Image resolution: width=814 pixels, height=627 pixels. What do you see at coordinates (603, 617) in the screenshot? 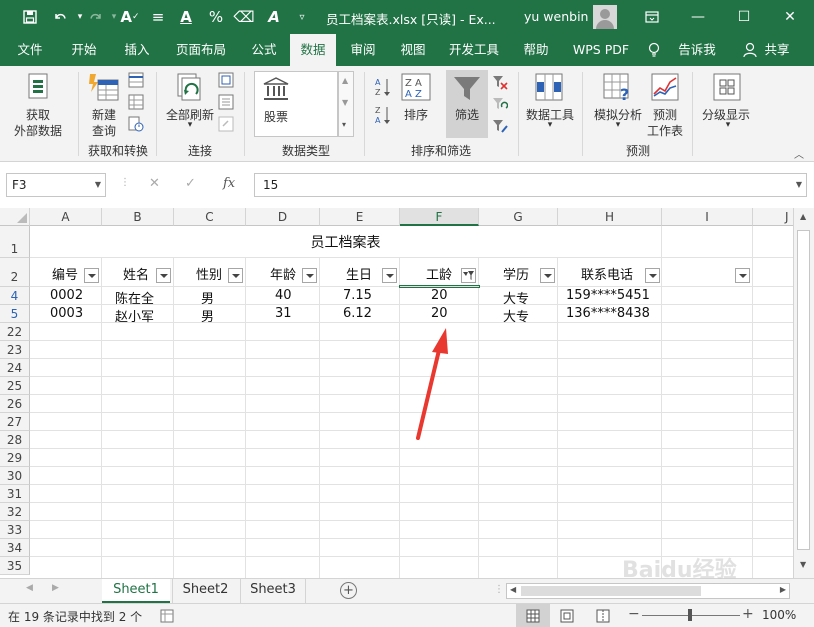
I see `page-break-view-icon` at bounding box center [603, 617].